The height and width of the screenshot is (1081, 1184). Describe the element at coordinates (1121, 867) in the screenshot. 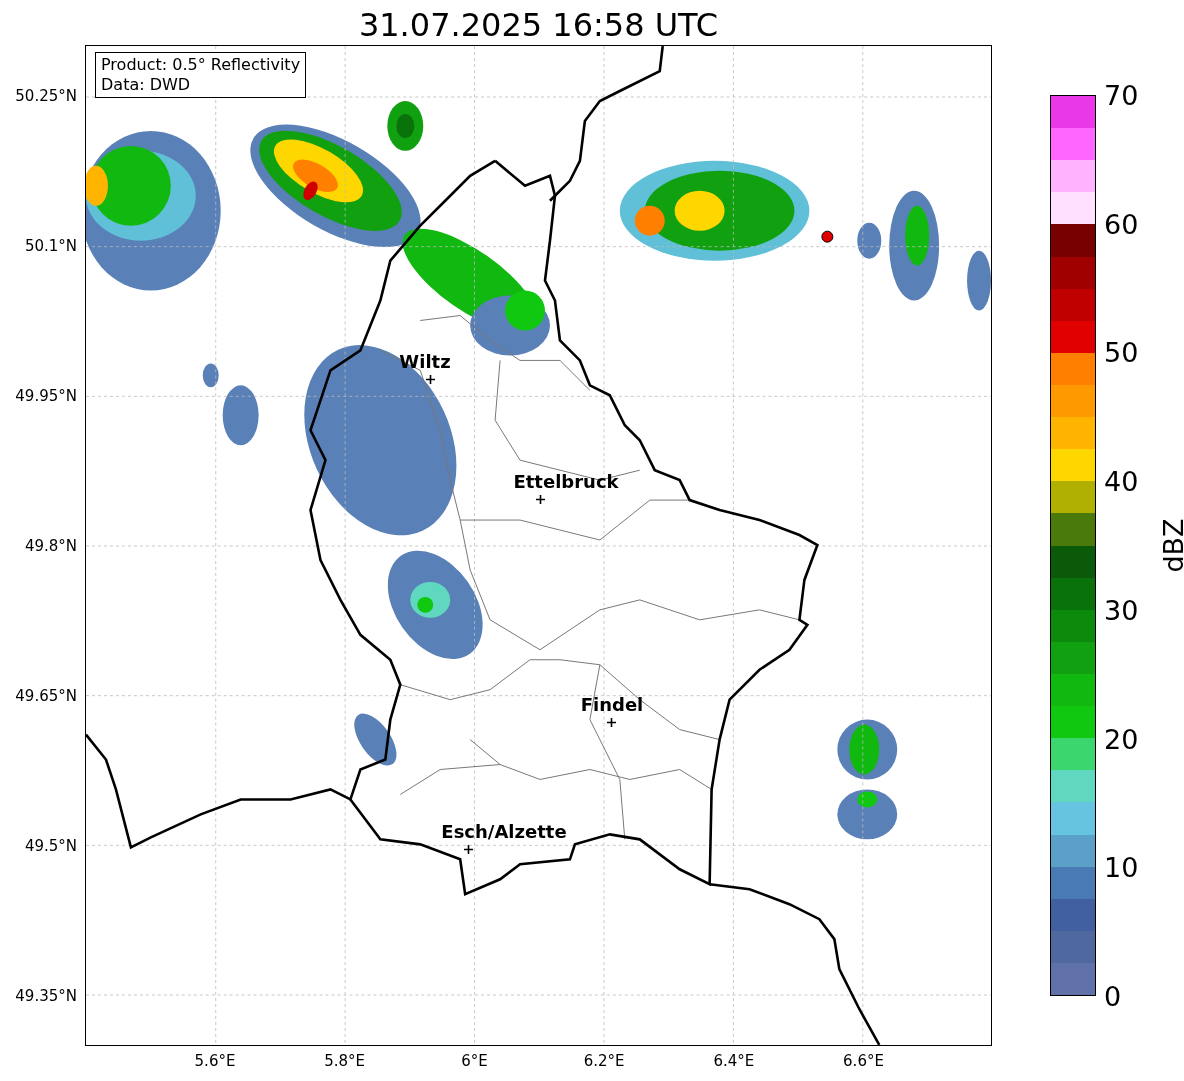

I see `scale-tick-label: 10` at that location.